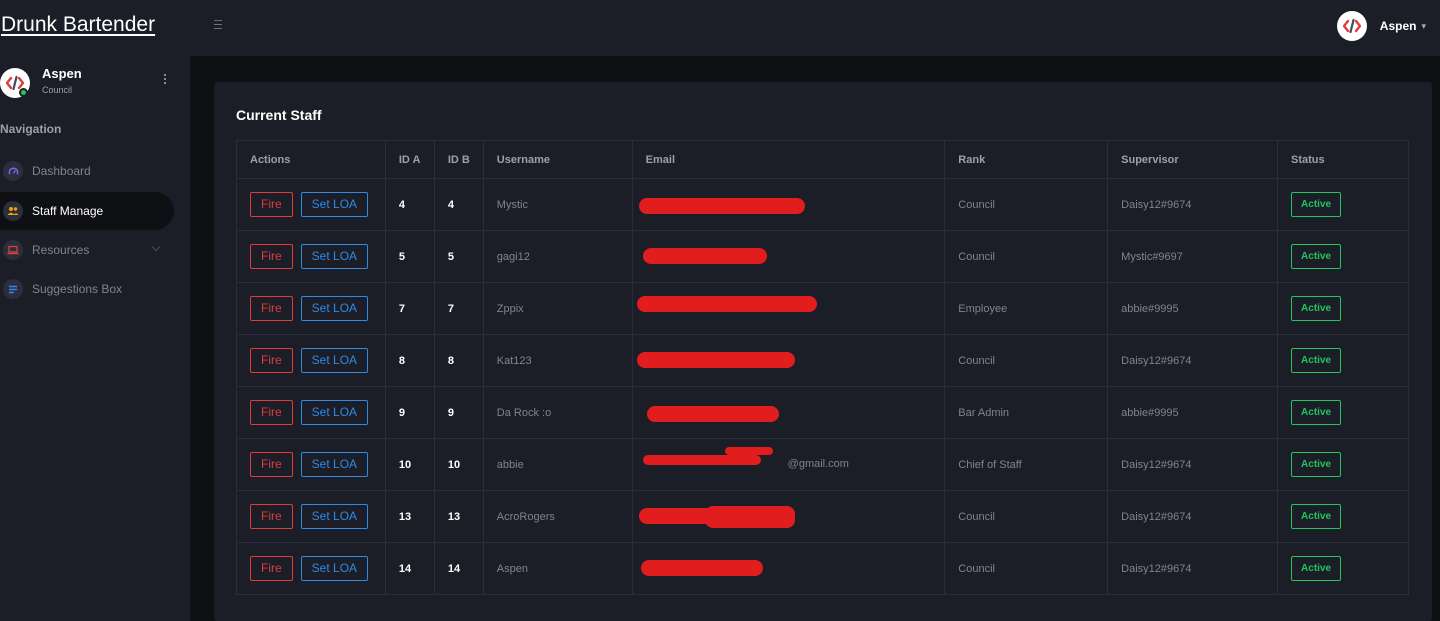 The height and width of the screenshot is (621, 1440). What do you see at coordinates (557, 516) in the screenshot?
I see `username-cell: AcroRogers` at bounding box center [557, 516].